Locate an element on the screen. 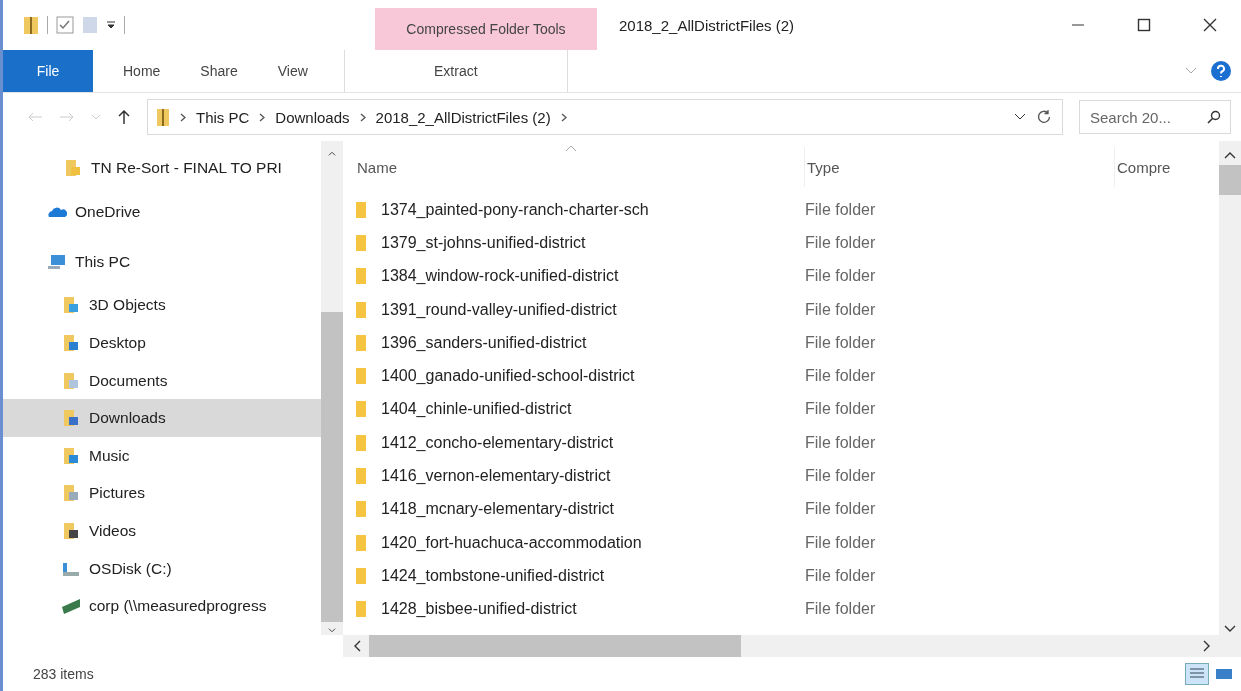  file-row: 1391_round-valley-unified-district File folder is located at coordinates (787, 309).